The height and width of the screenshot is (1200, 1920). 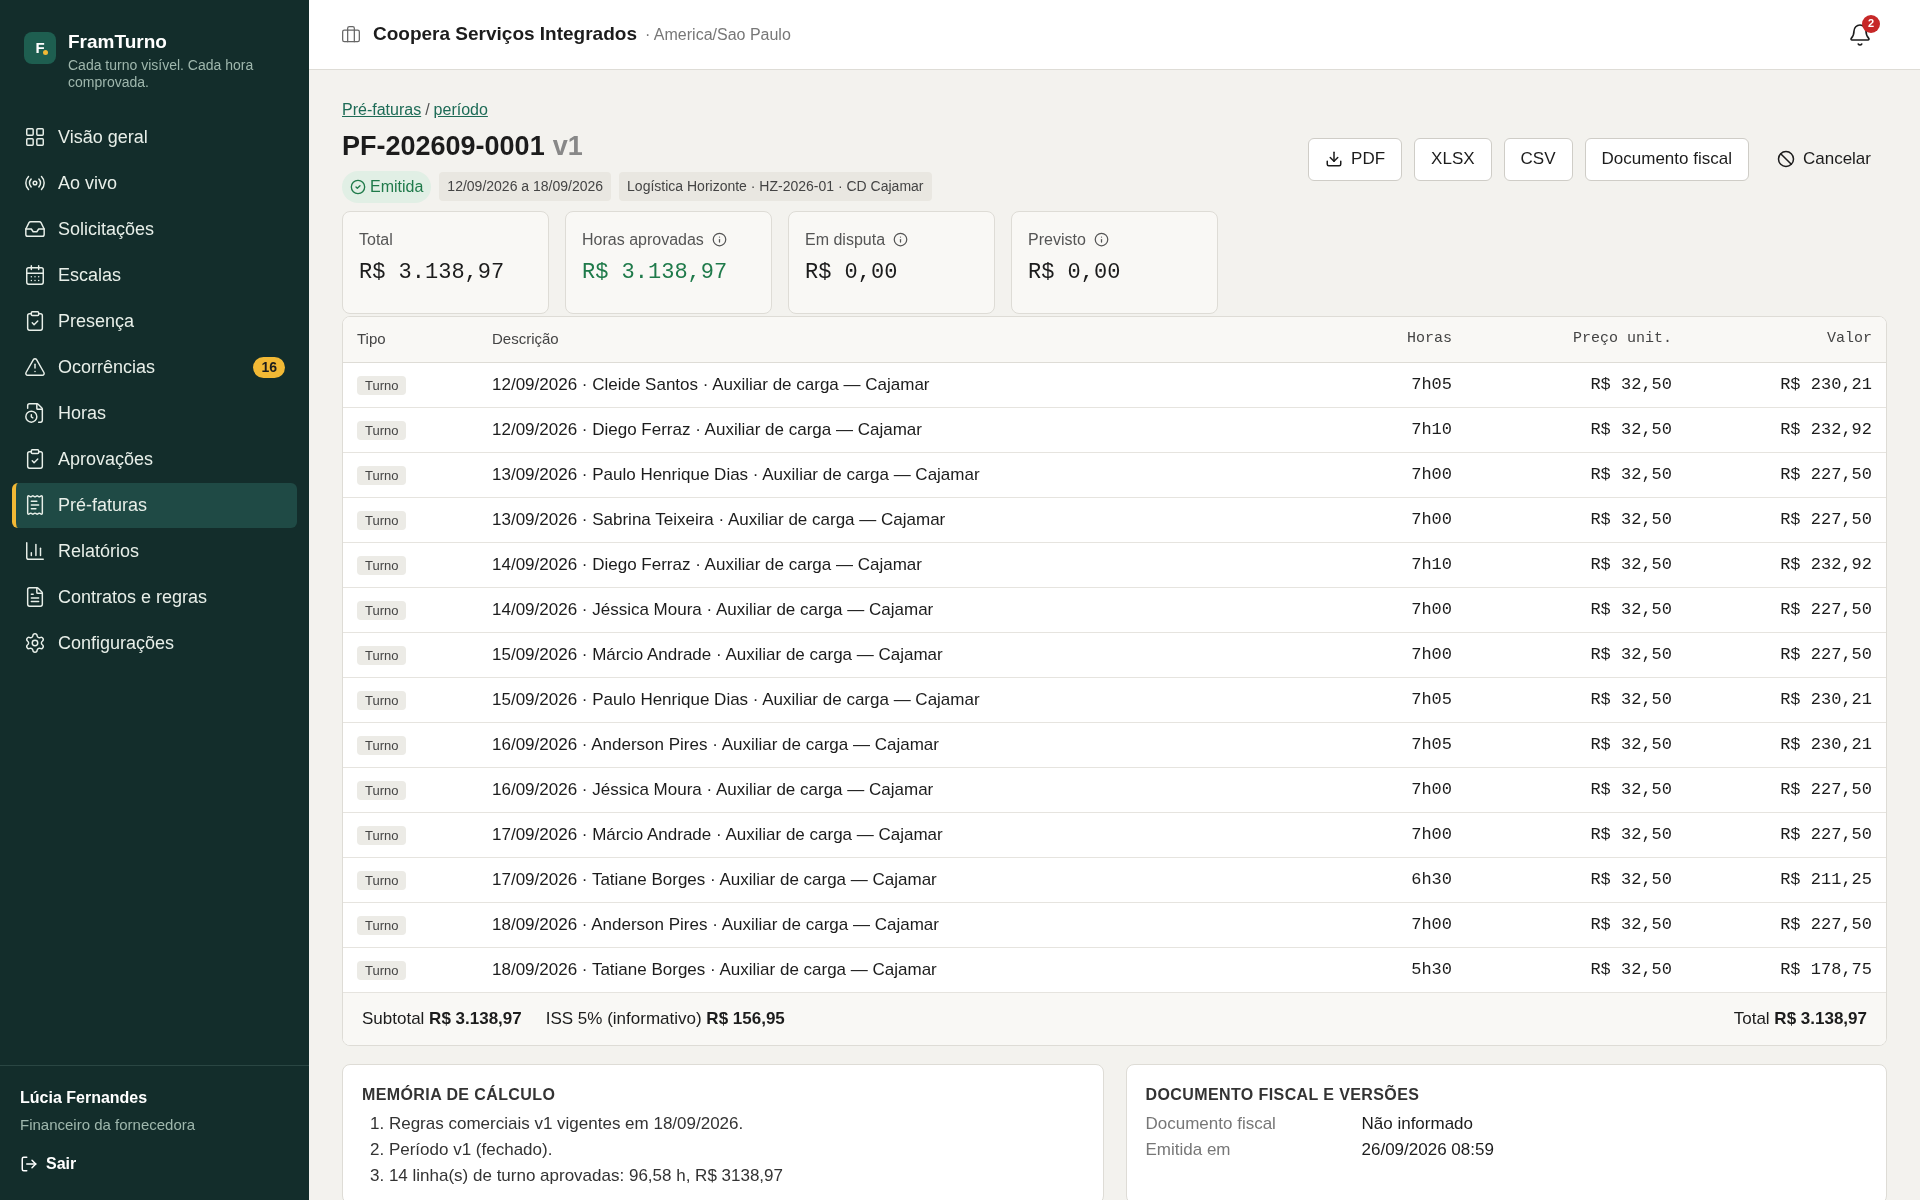 What do you see at coordinates (154, 137) in the screenshot?
I see `nav-item: Visão geral` at bounding box center [154, 137].